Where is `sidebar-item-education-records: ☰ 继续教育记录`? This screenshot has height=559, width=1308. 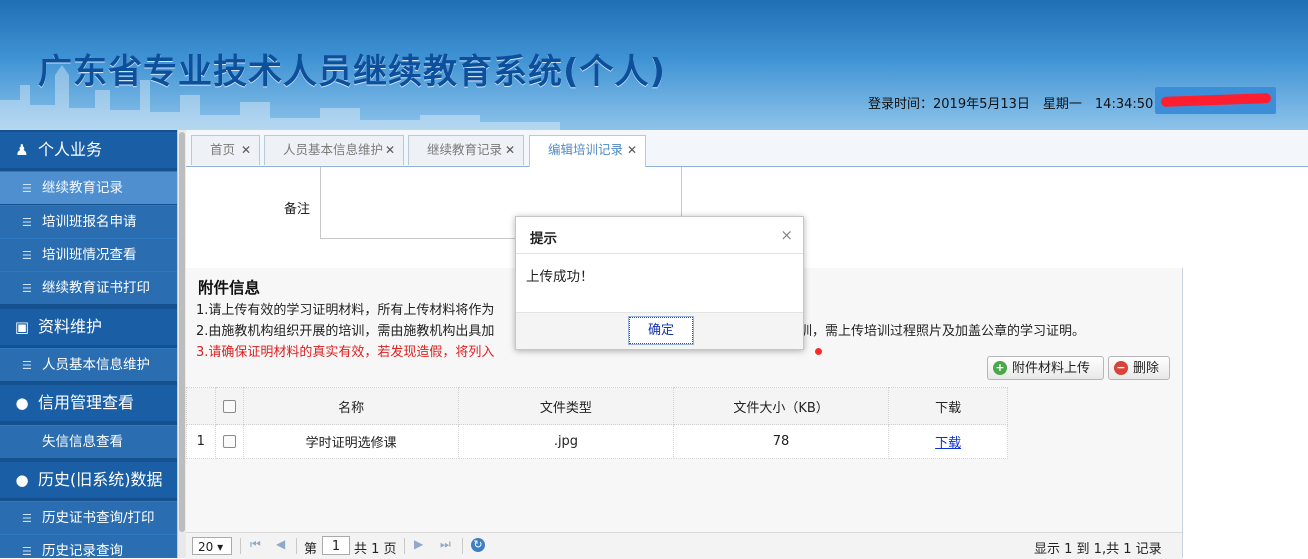 sidebar-item-education-records: ☰ 继续教育记录 is located at coordinates (88, 187).